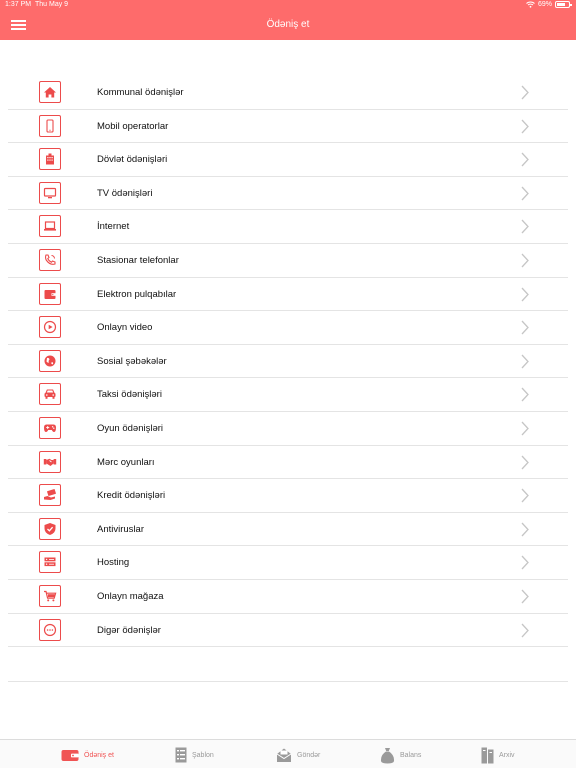  What do you see at coordinates (498, 755) in the screenshot?
I see `tab-4: Arxiv` at bounding box center [498, 755].